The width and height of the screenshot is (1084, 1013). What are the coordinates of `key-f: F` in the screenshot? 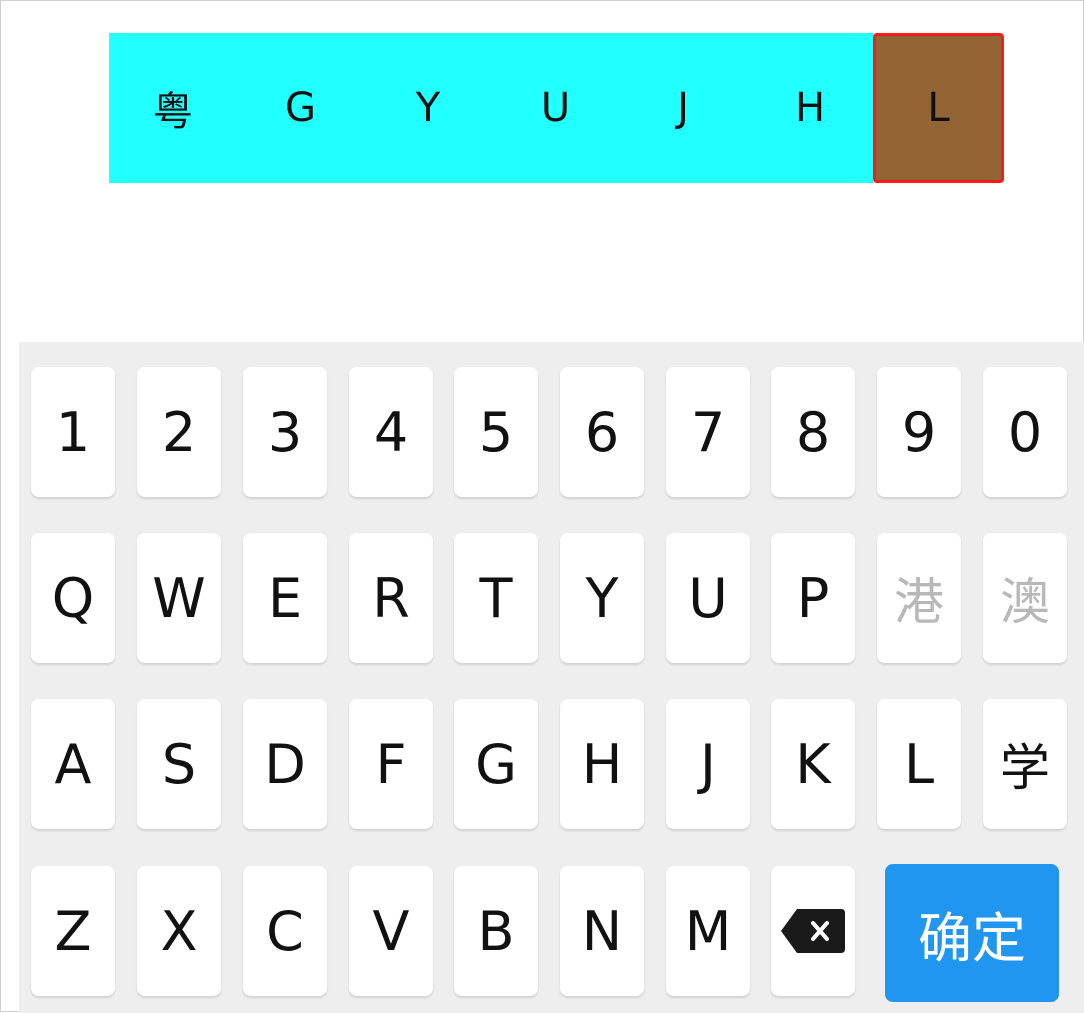 It's located at (391, 764).